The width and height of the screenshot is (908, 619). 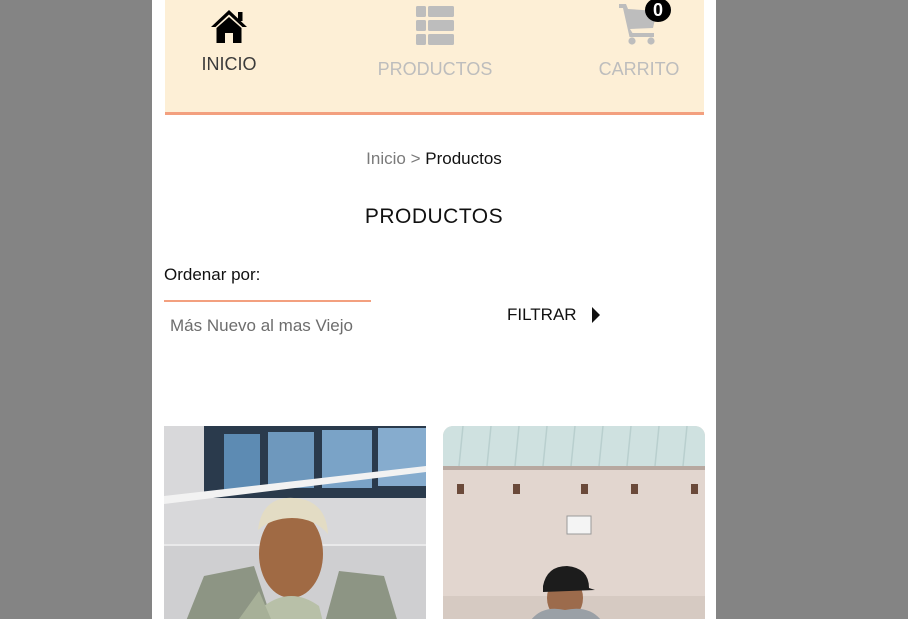 I want to click on sort-select: Más Nuevo al mas Viejo, so click(x=267, y=321).